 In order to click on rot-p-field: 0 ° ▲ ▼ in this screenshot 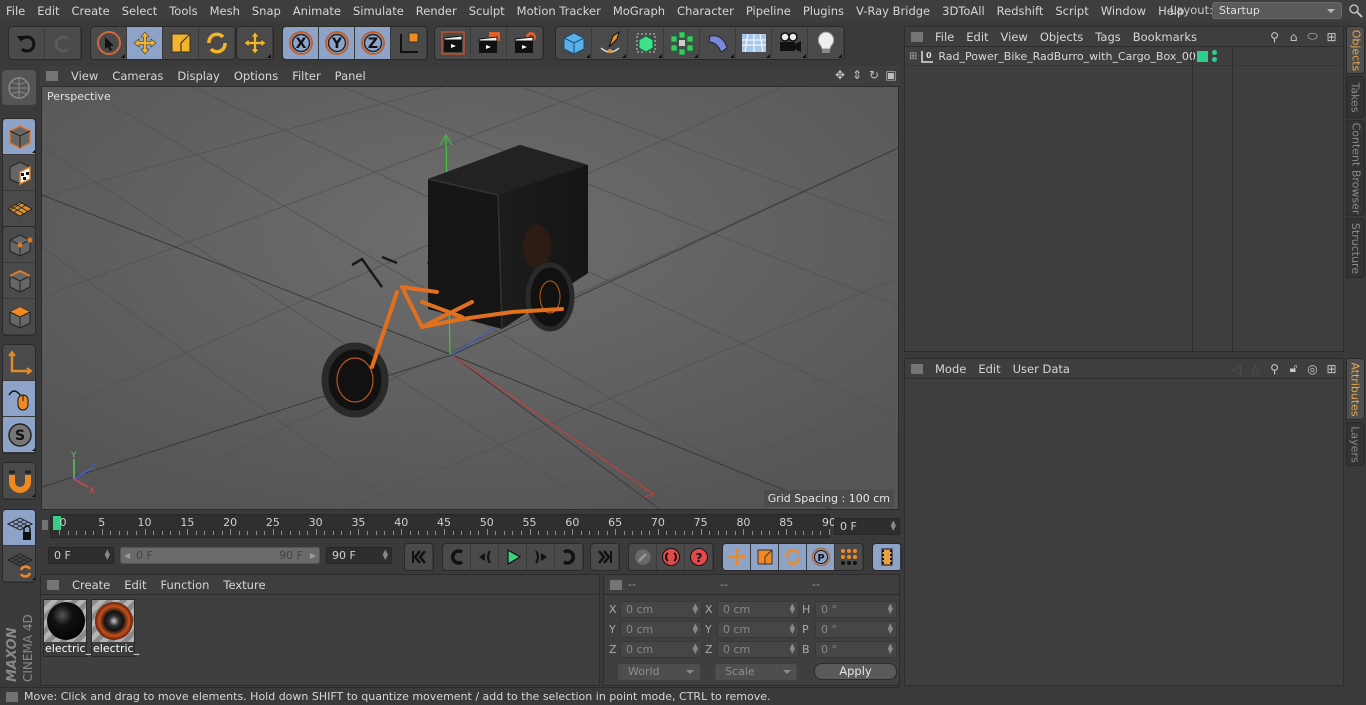, I will do `click(856, 629)`.